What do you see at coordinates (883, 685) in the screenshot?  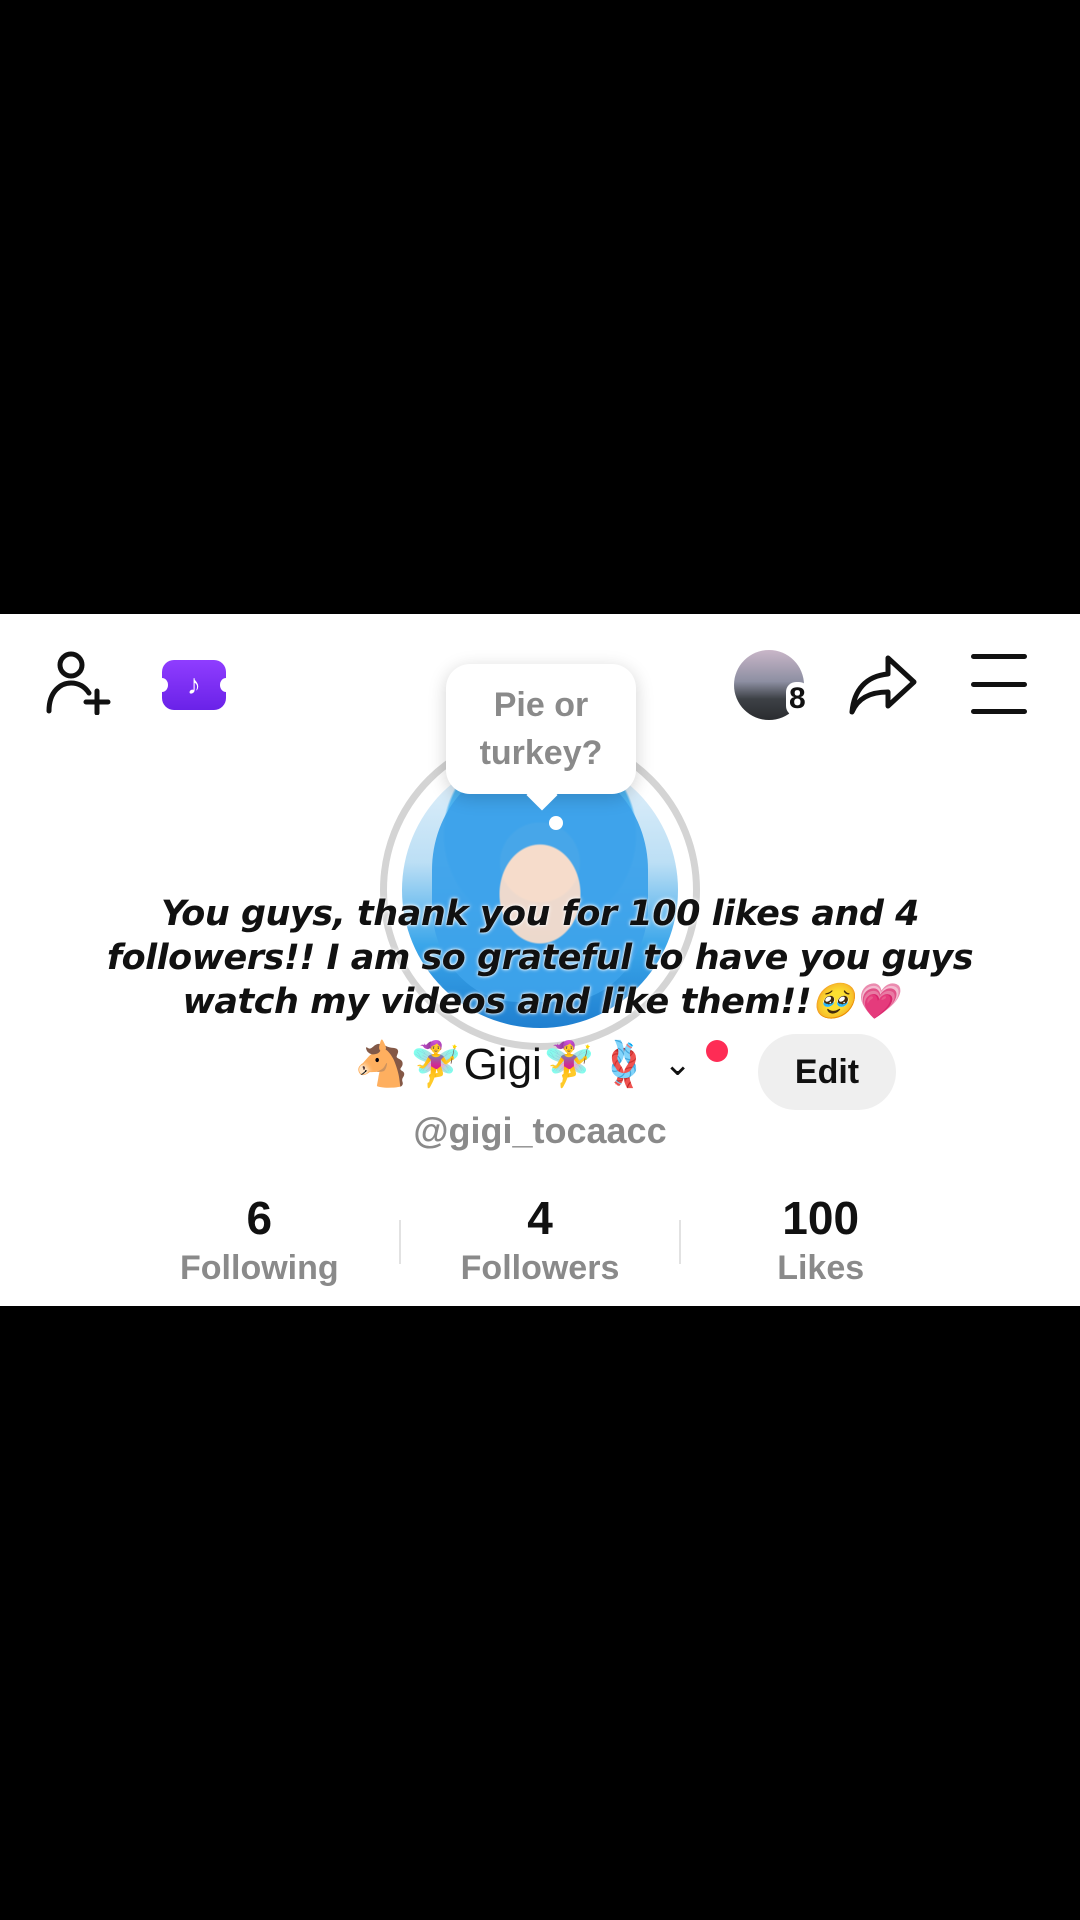 I see `share-icon` at bounding box center [883, 685].